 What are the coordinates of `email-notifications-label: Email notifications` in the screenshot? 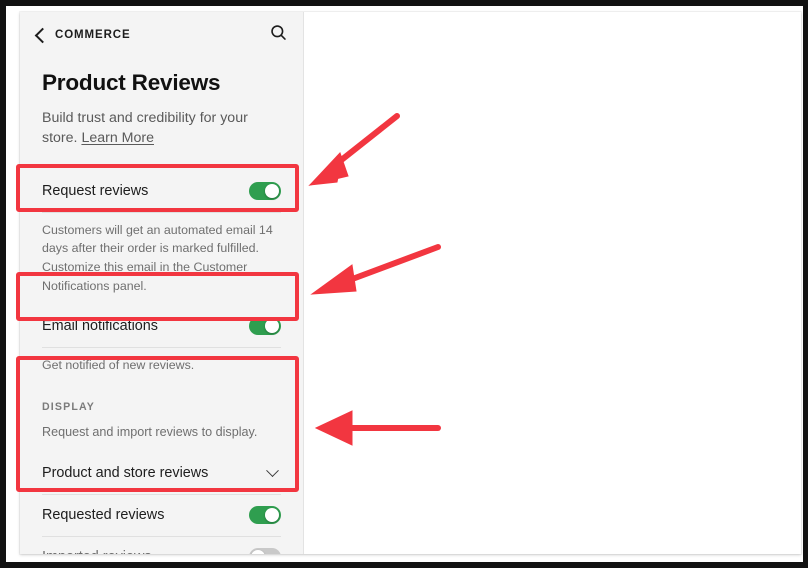 It's located at (100, 326).